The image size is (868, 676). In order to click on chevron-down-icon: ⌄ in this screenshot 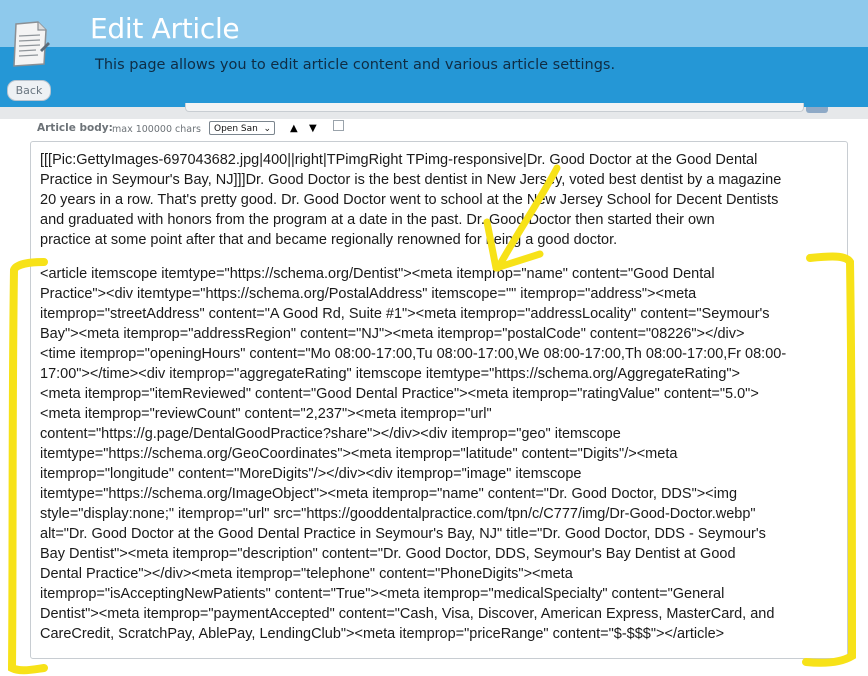, I will do `click(267, 129)`.